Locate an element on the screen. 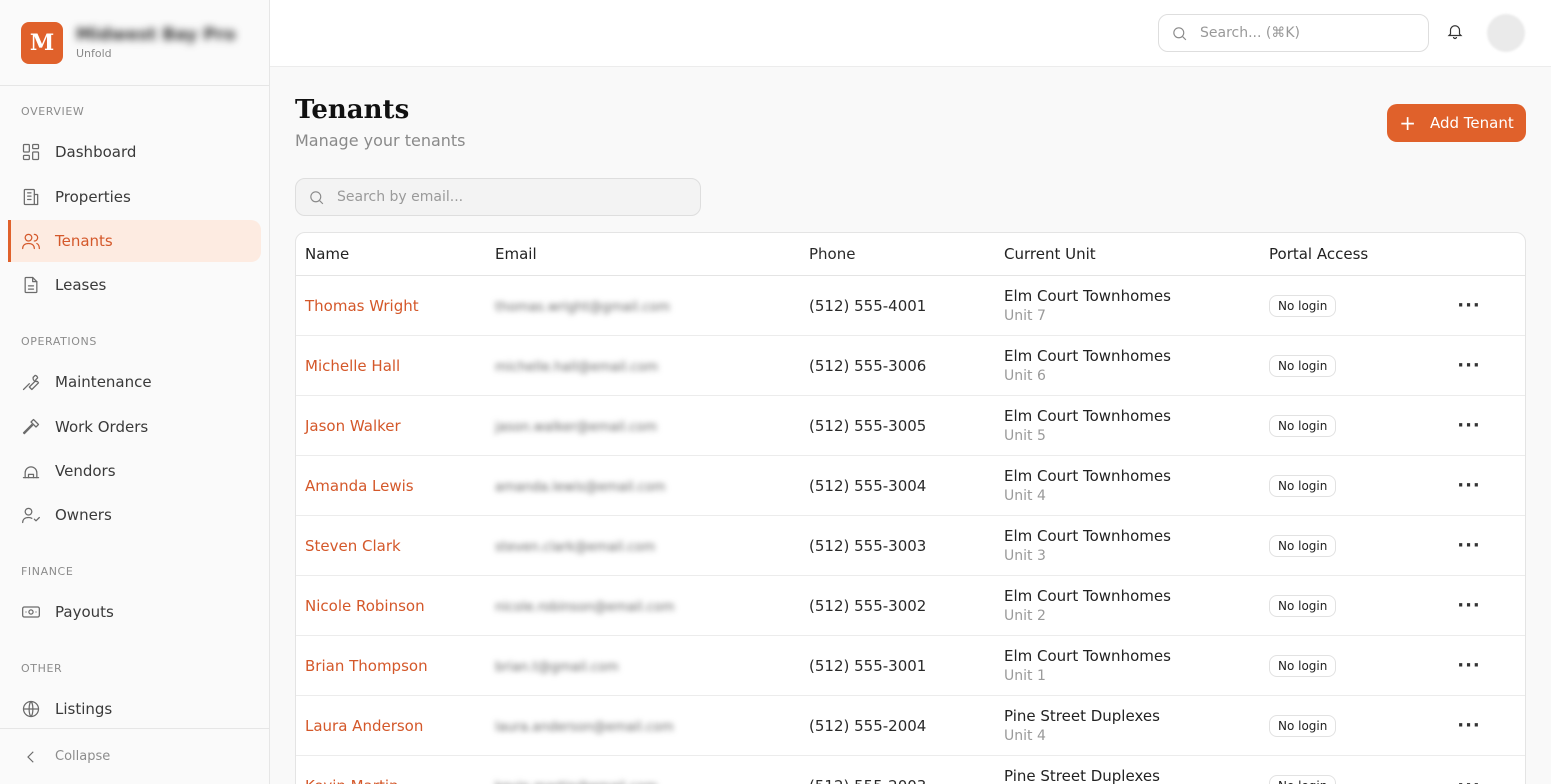 Image resolution: width=1551 pixels, height=784 pixels. sidebar-item-label: Dashboard is located at coordinates (96, 152).